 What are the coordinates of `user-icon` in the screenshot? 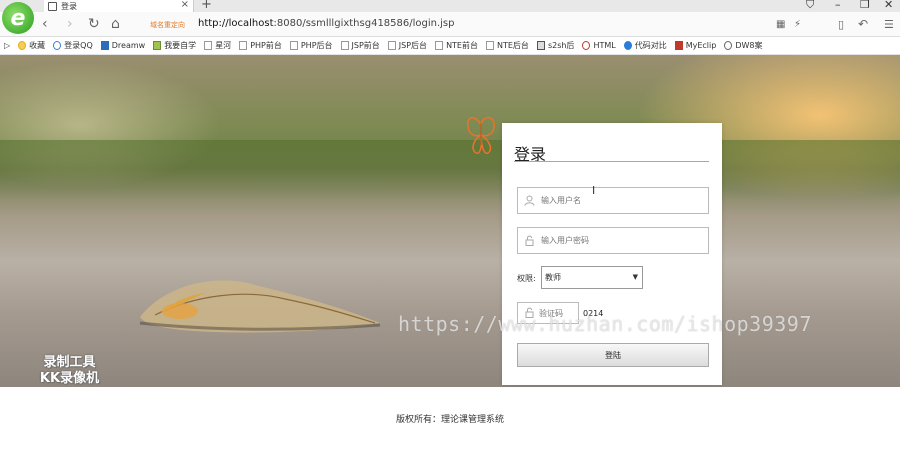 It's located at (529, 200).